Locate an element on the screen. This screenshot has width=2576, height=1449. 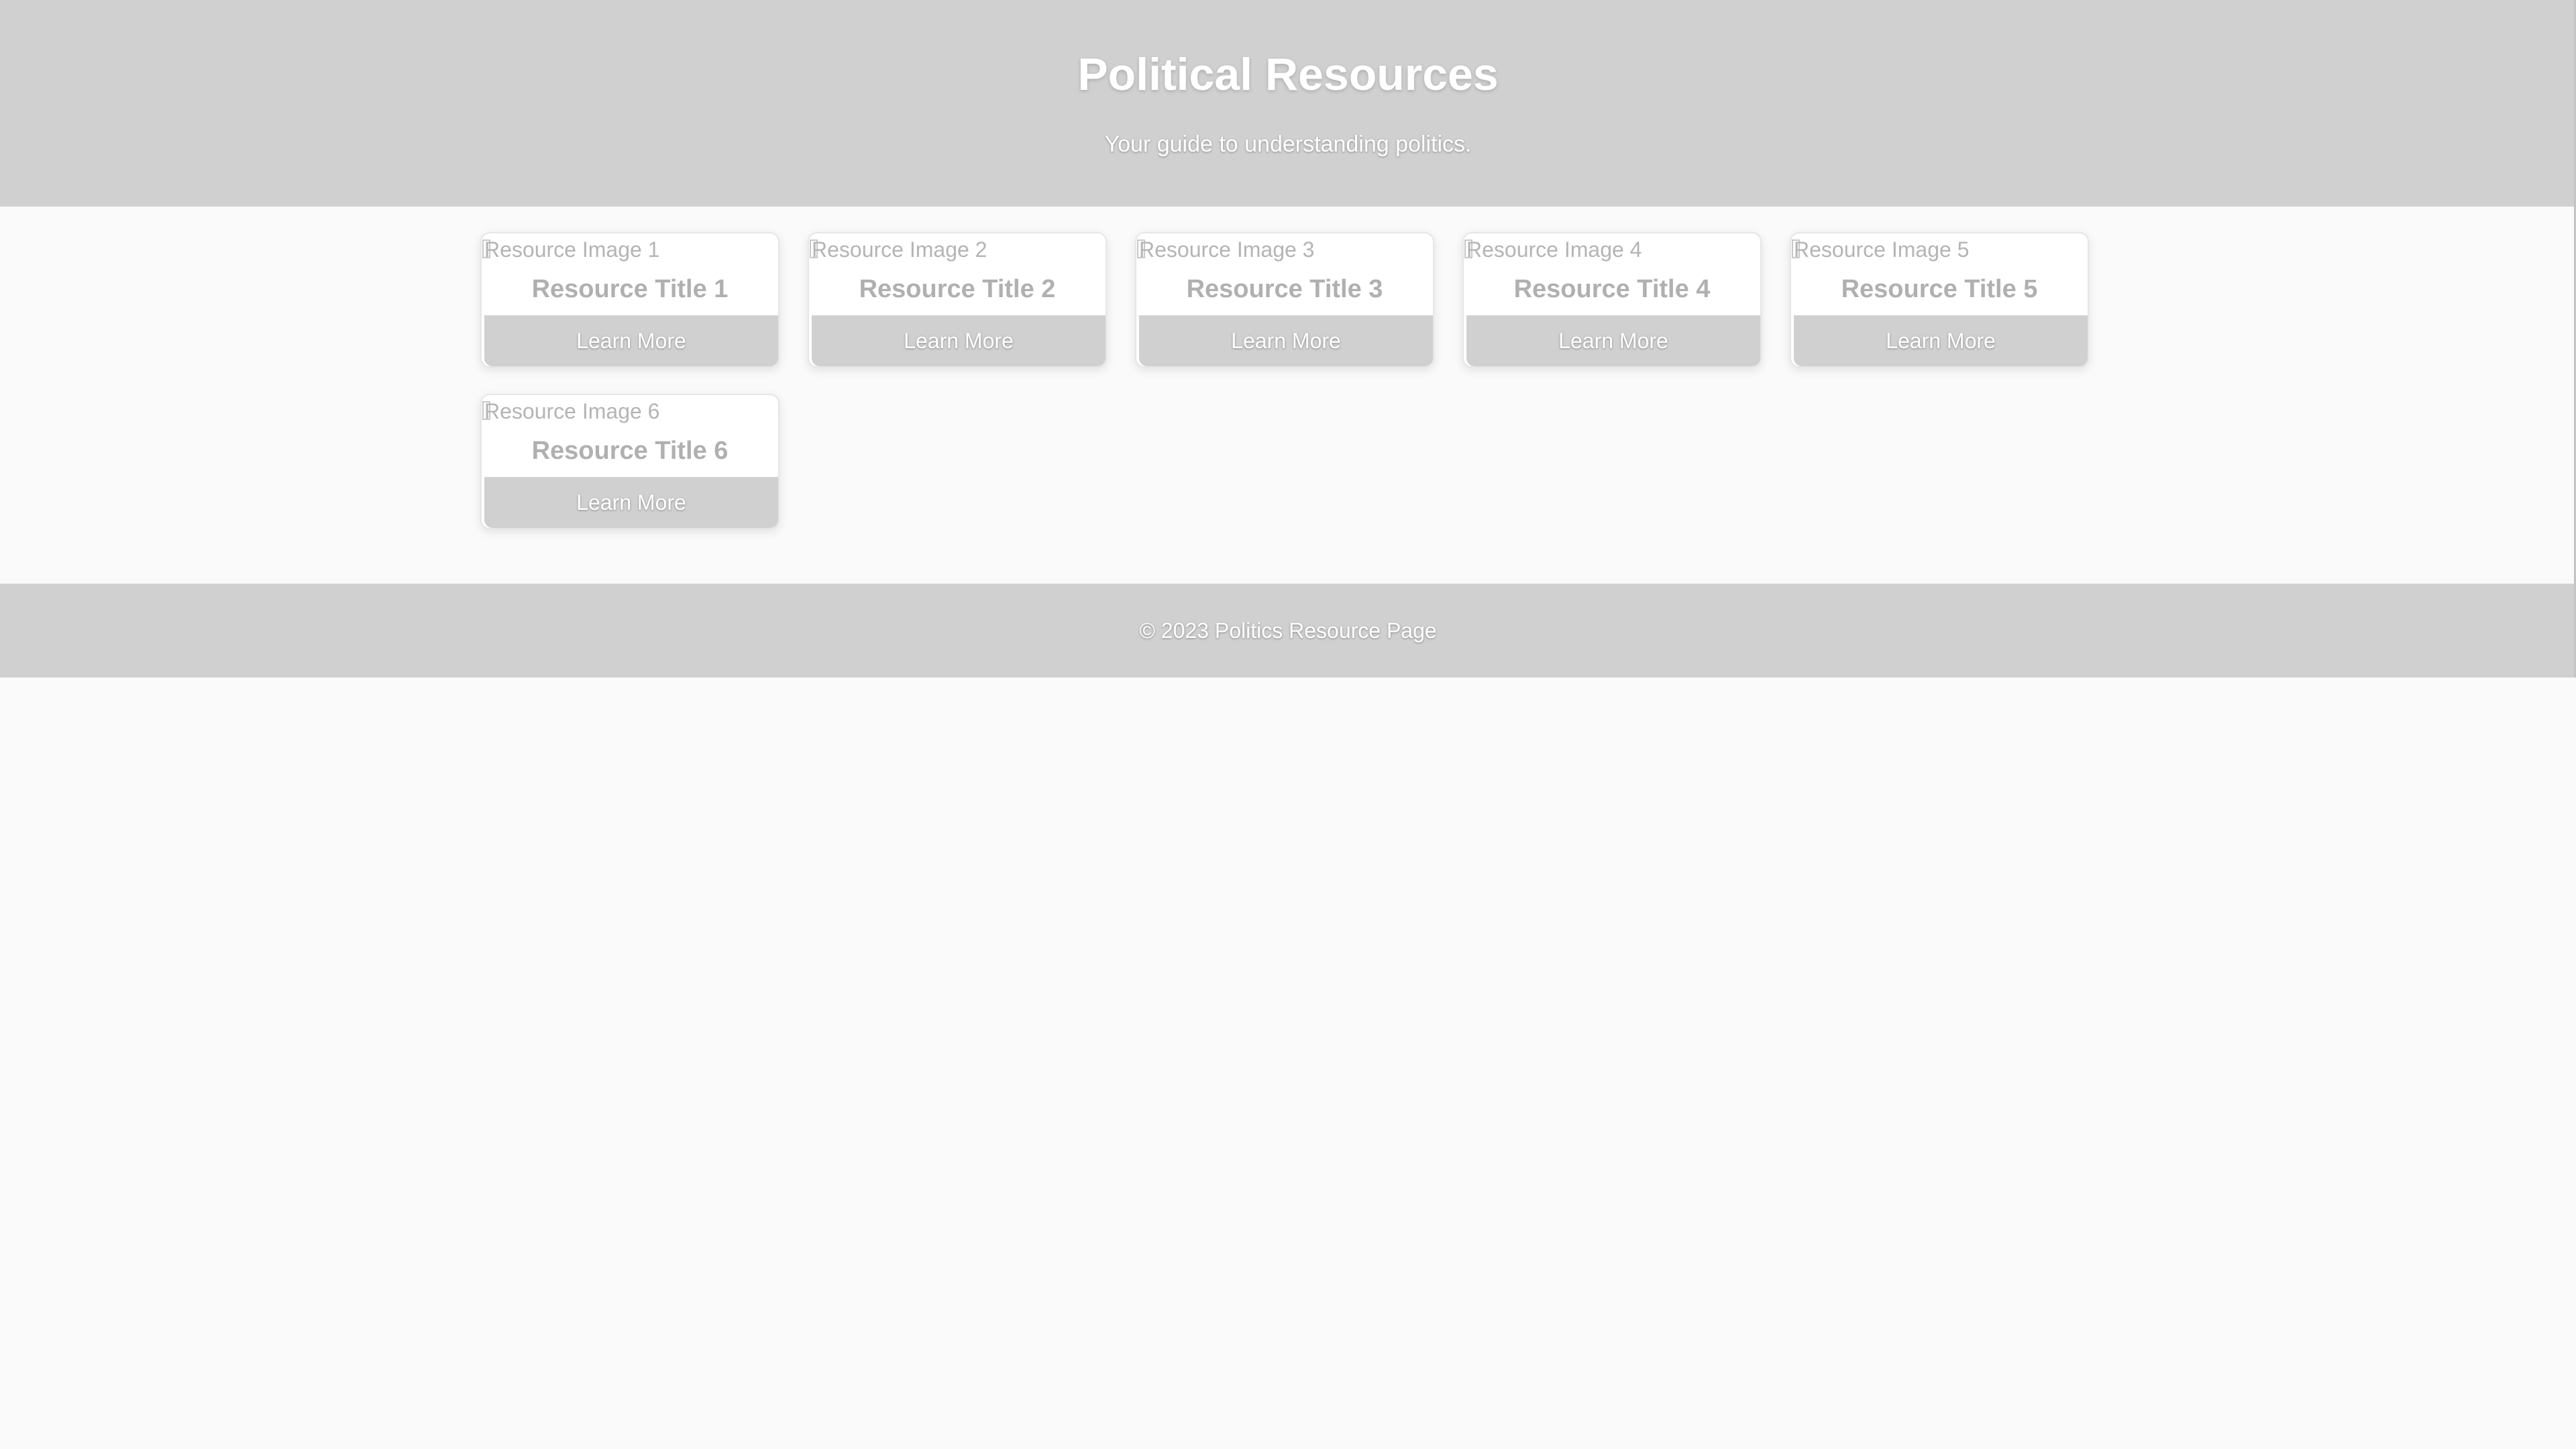
resource-image: Resource Image 2 is located at coordinates (899, 249).